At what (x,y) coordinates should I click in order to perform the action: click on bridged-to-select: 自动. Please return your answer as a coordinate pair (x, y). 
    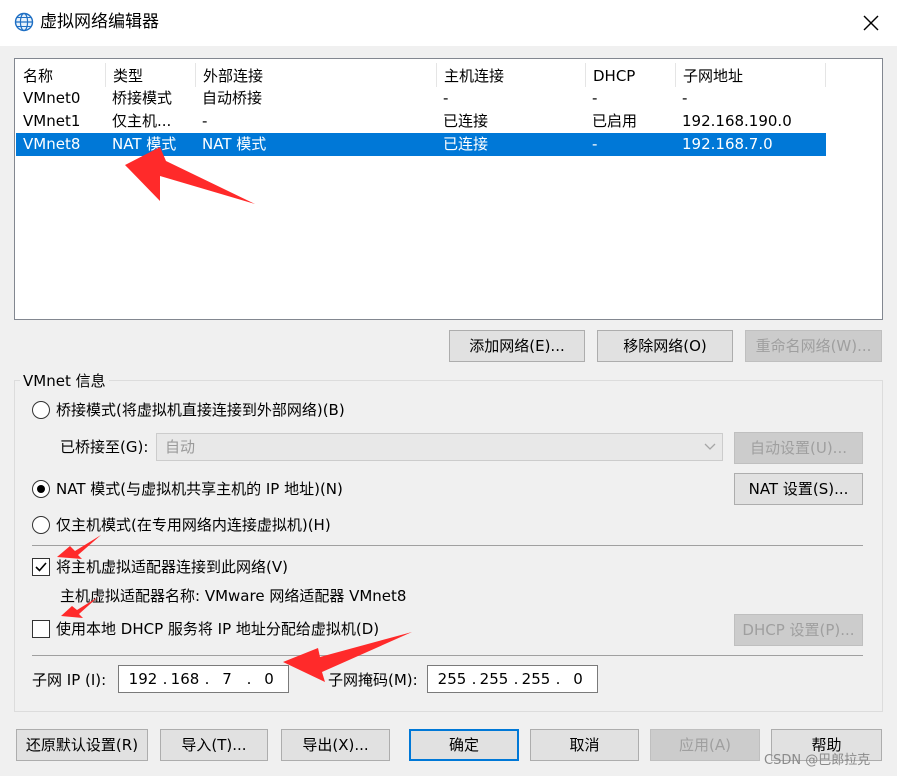
    Looking at the image, I should click on (439, 447).